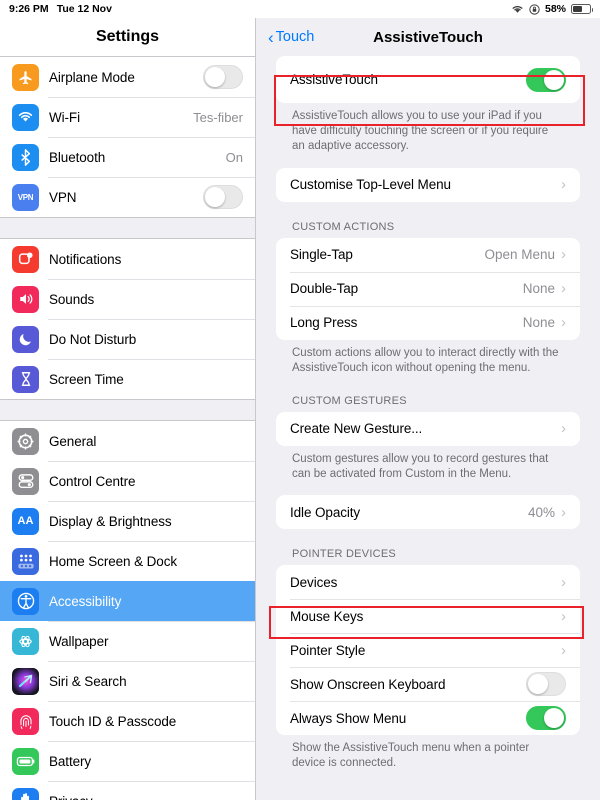 This screenshot has width=600, height=800. Describe the element at coordinates (92, 77) in the screenshot. I see `sidebar-item-label: Airplane Mode` at that location.